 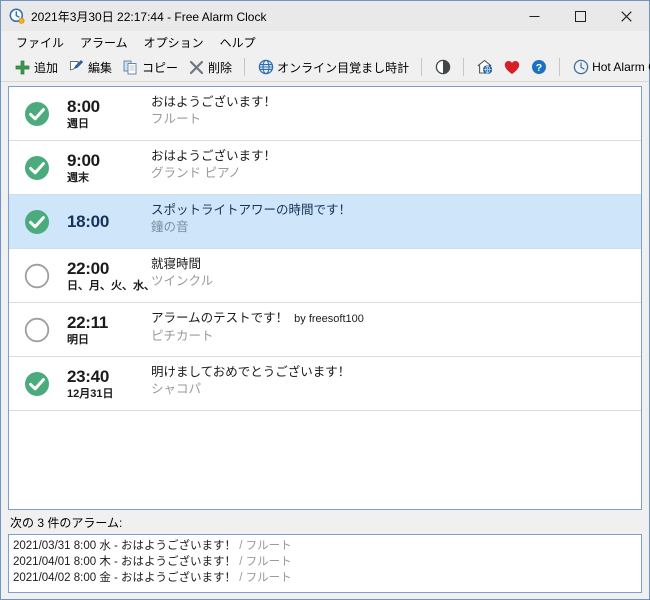 I want to click on window-controls, so click(x=580, y=16).